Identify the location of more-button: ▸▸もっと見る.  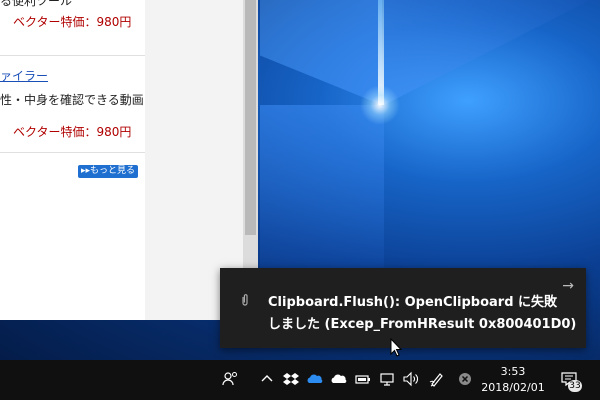
(108, 171).